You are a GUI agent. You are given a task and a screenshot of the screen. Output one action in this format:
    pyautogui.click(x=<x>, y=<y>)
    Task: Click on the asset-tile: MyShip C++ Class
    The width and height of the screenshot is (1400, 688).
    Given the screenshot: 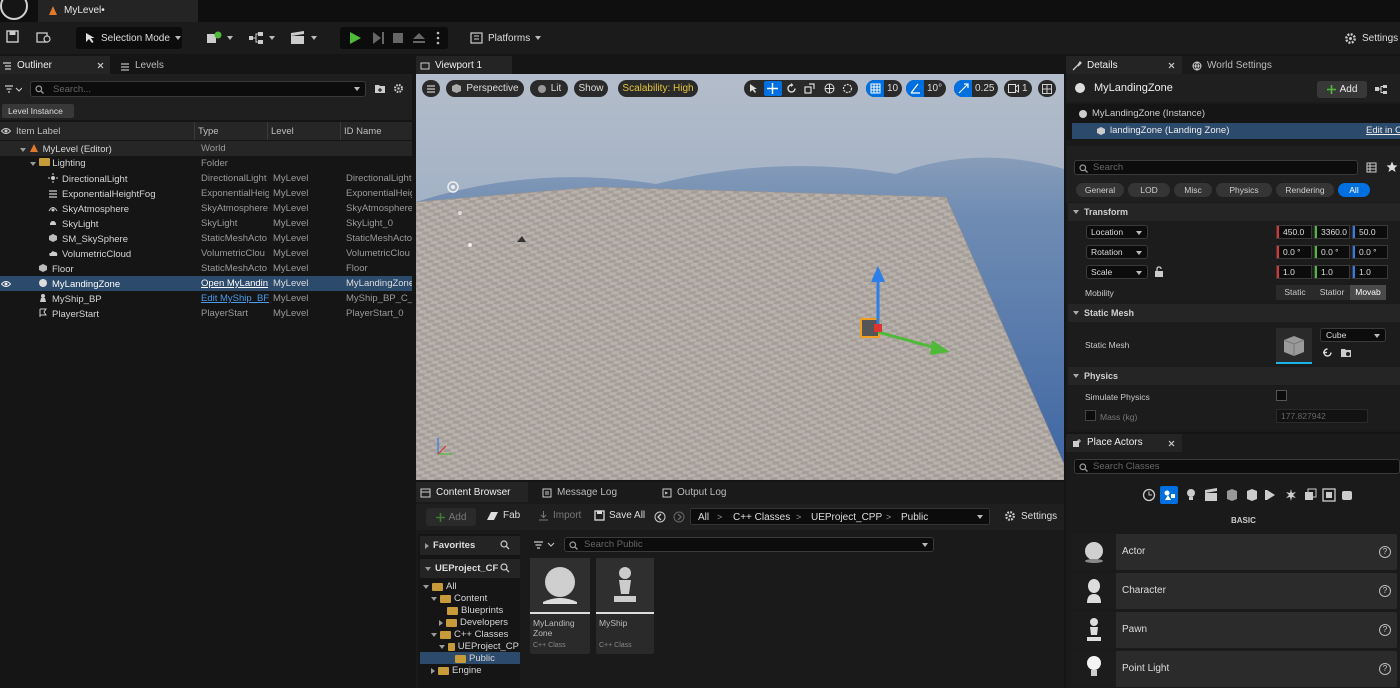 What is the action you would take?
    pyautogui.click(x=625, y=606)
    